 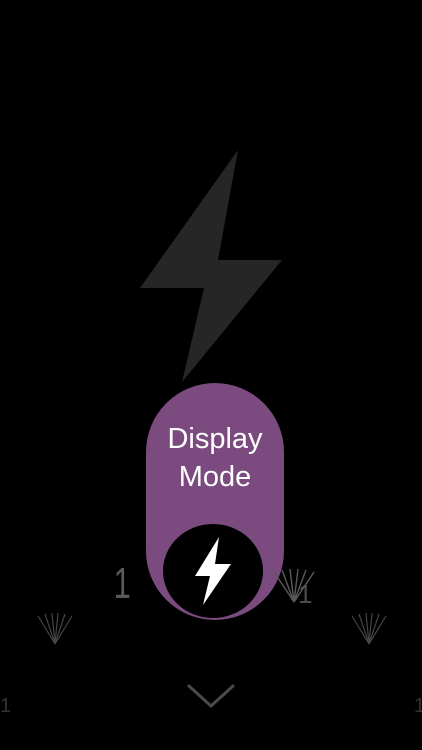 I want to click on chevron-down-icon, so click(x=211, y=696).